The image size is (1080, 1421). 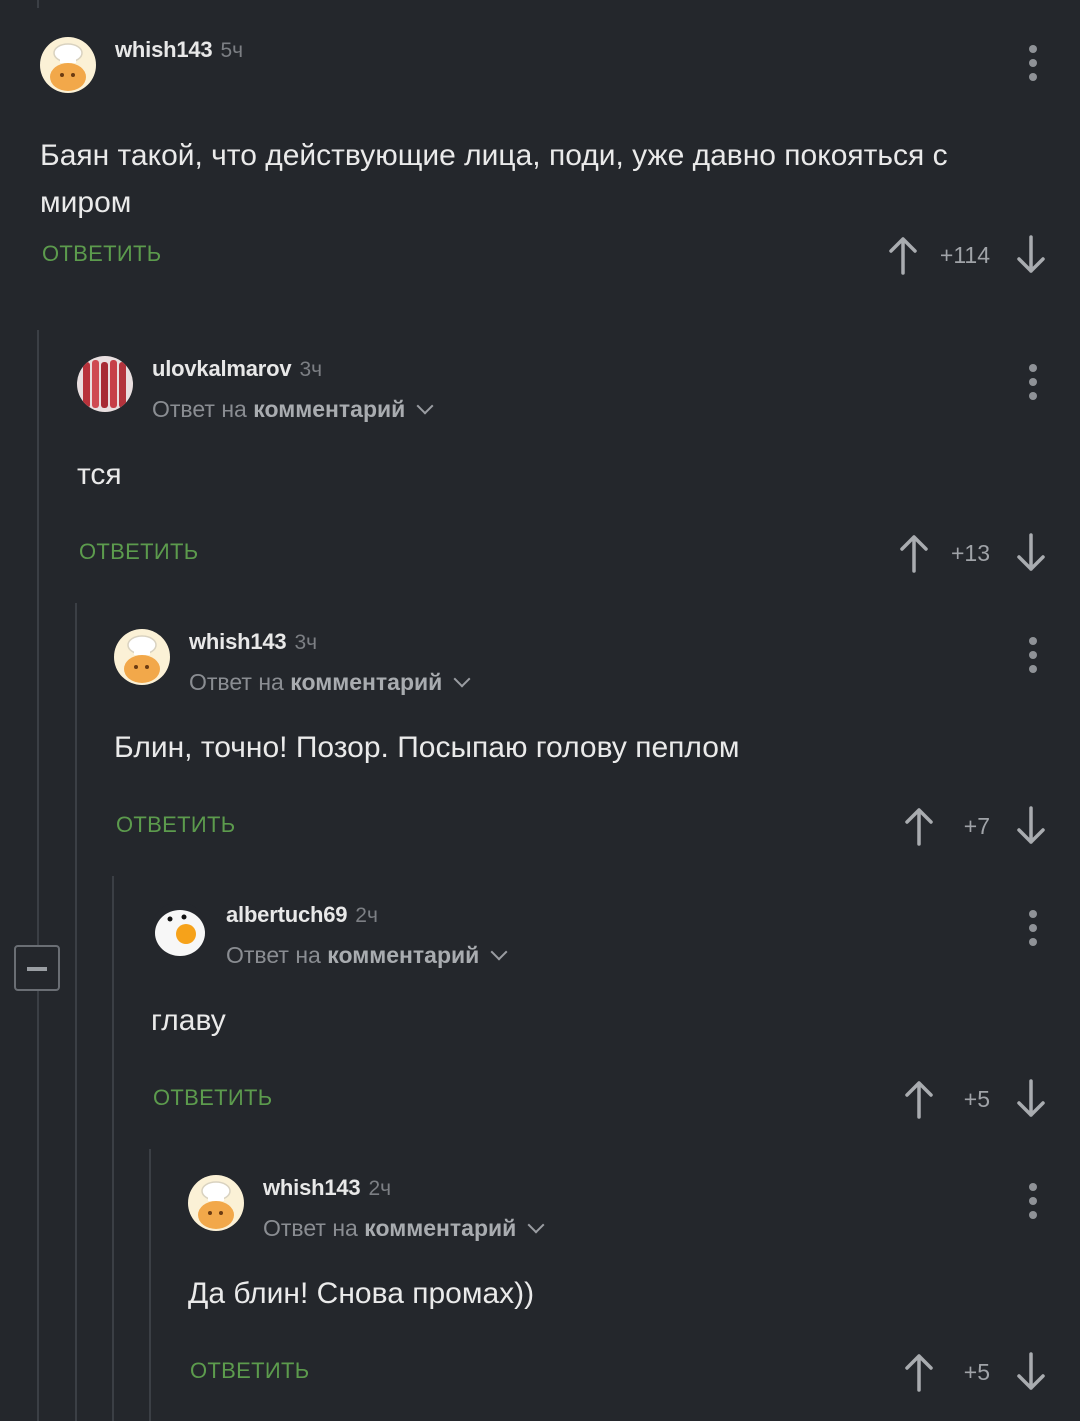 What do you see at coordinates (37, 968) in the screenshot?
I see `collapse-thread-button` at bounding box center [37, 968].